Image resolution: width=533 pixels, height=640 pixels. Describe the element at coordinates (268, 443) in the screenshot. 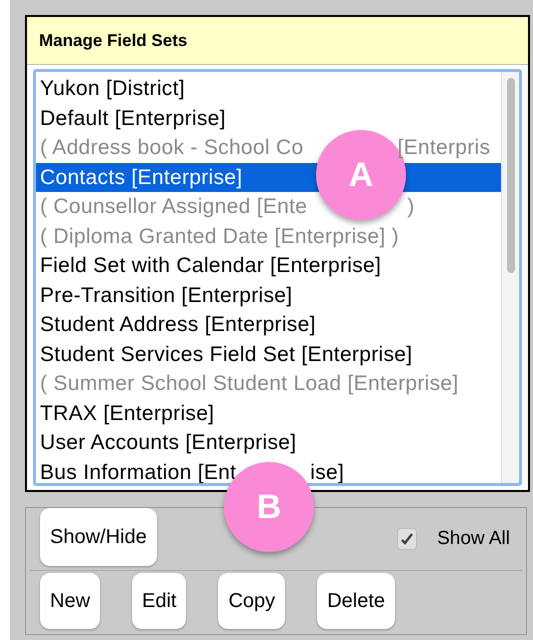

I see `field-set-item: User Accounts [Enterprise]` at that location.